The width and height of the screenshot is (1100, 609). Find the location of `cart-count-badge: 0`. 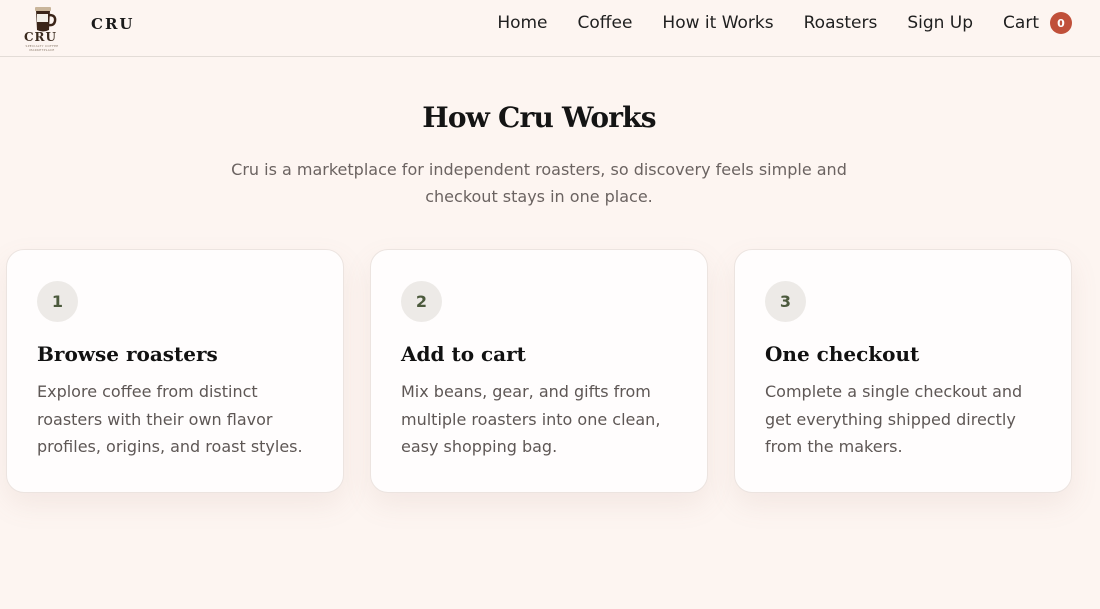

cart-count-badge: 0 is located at coordinates (1061, 23).